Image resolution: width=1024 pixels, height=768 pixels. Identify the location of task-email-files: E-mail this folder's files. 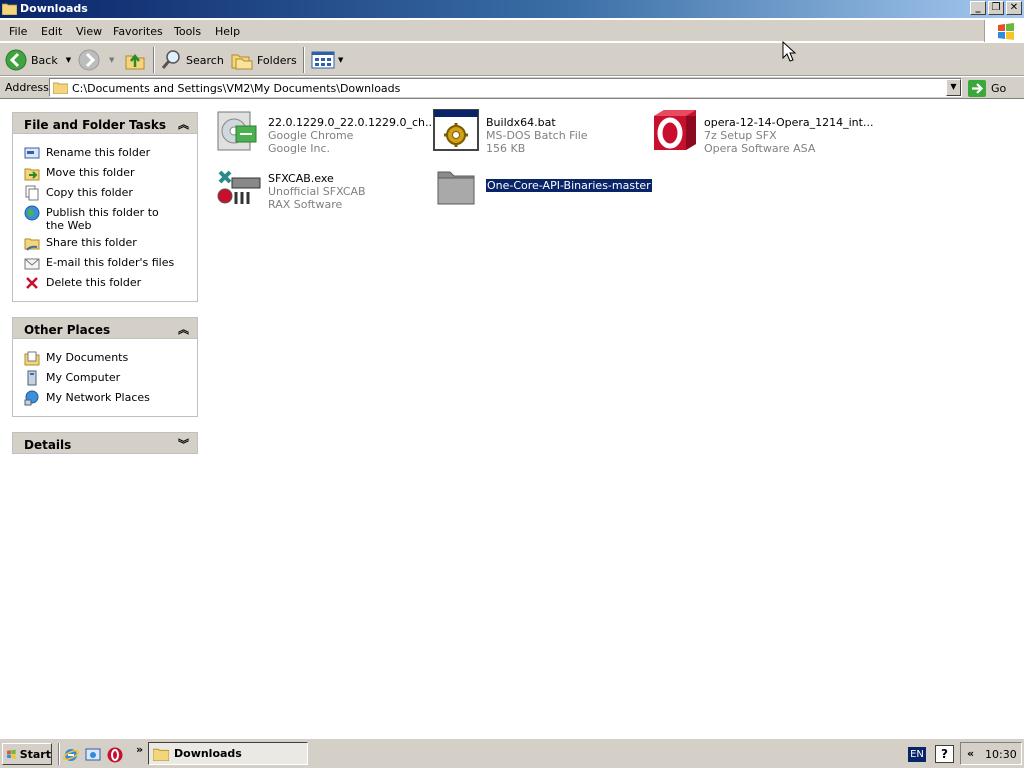
(99, 263).